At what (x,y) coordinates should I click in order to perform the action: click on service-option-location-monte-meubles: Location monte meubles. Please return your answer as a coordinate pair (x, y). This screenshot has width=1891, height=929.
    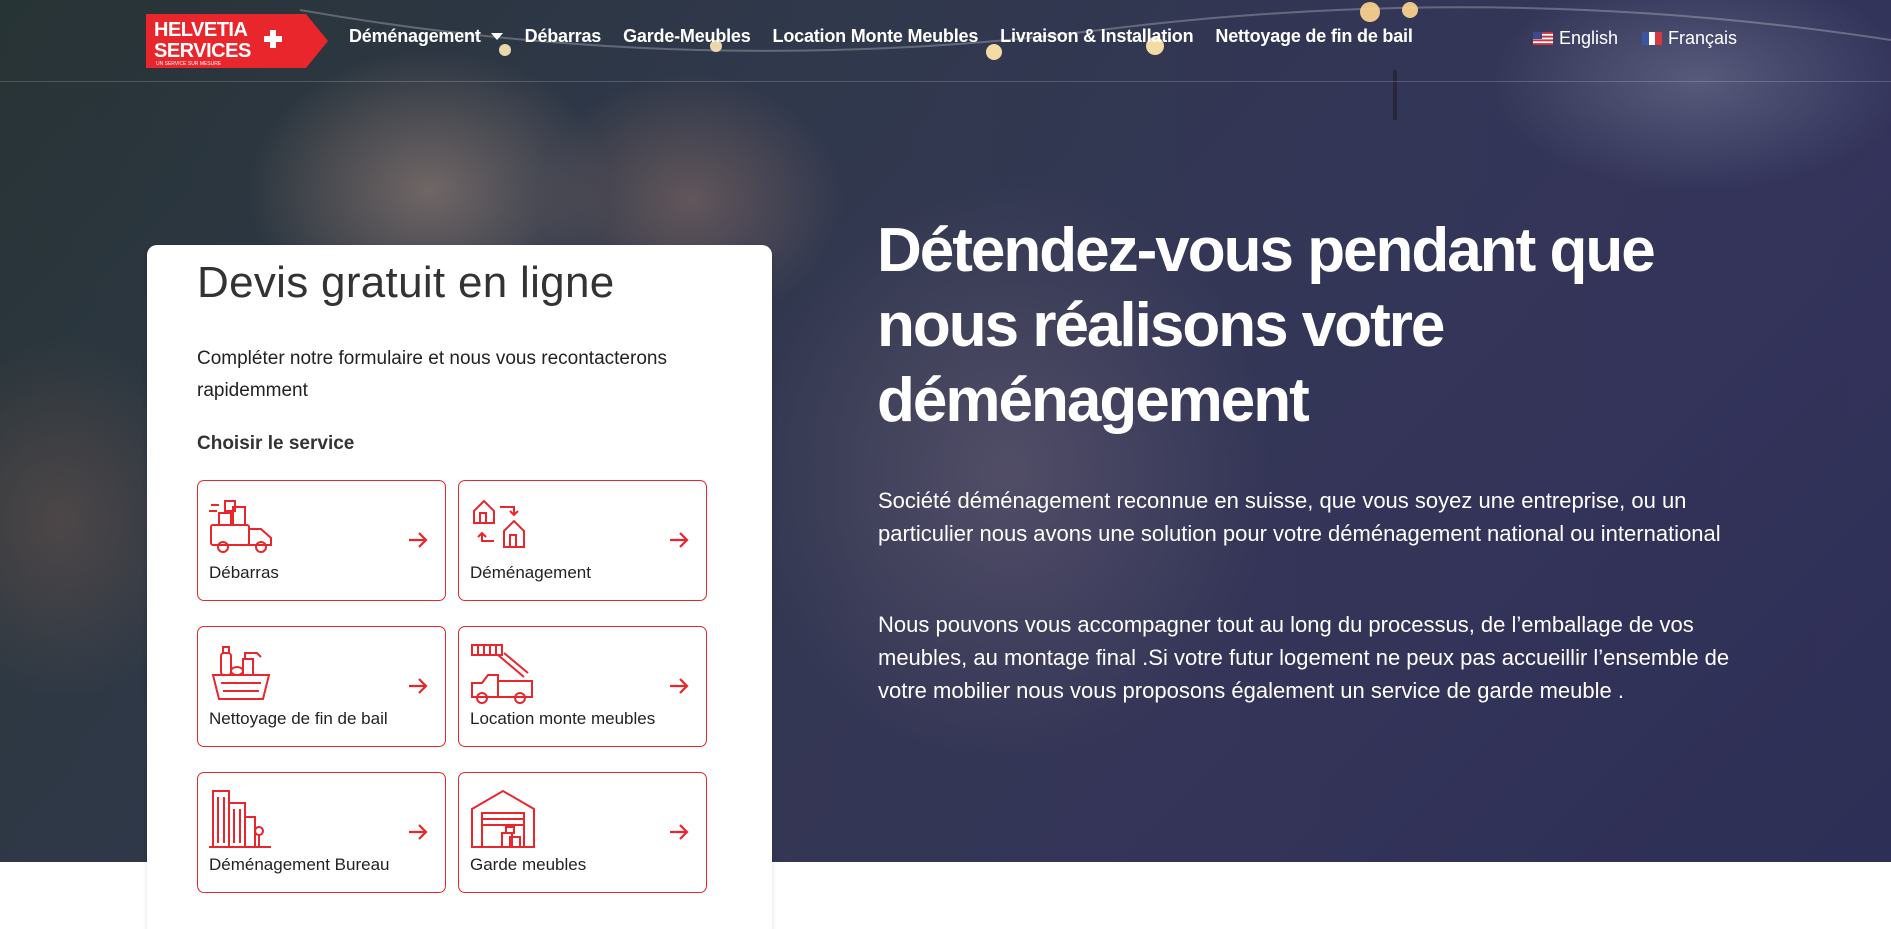
    Looking at the image, I should click on (582, 687).